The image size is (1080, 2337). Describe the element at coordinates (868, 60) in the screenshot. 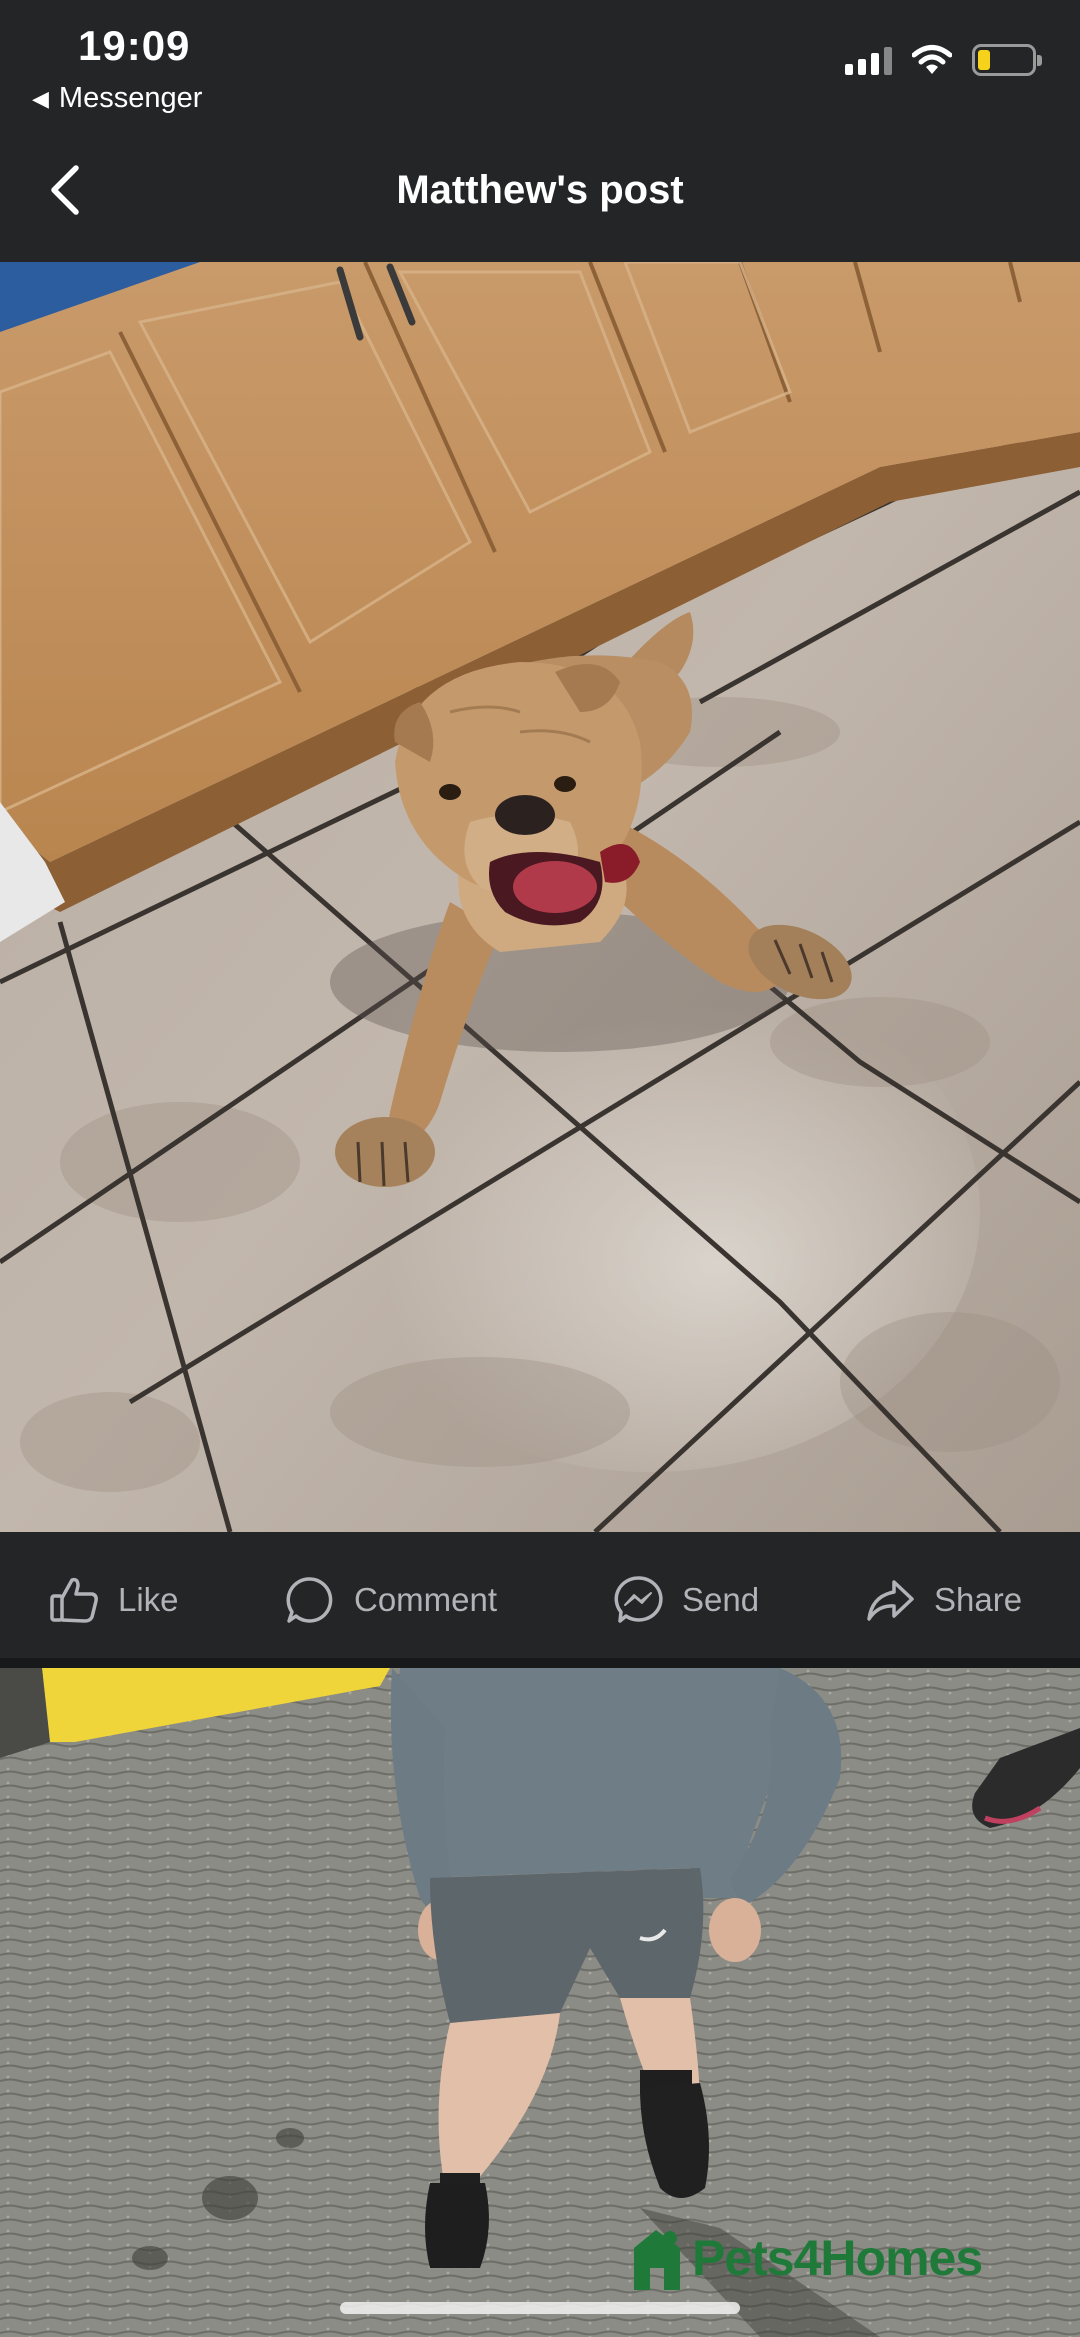

I see `cellular-signal-icon` at that location.